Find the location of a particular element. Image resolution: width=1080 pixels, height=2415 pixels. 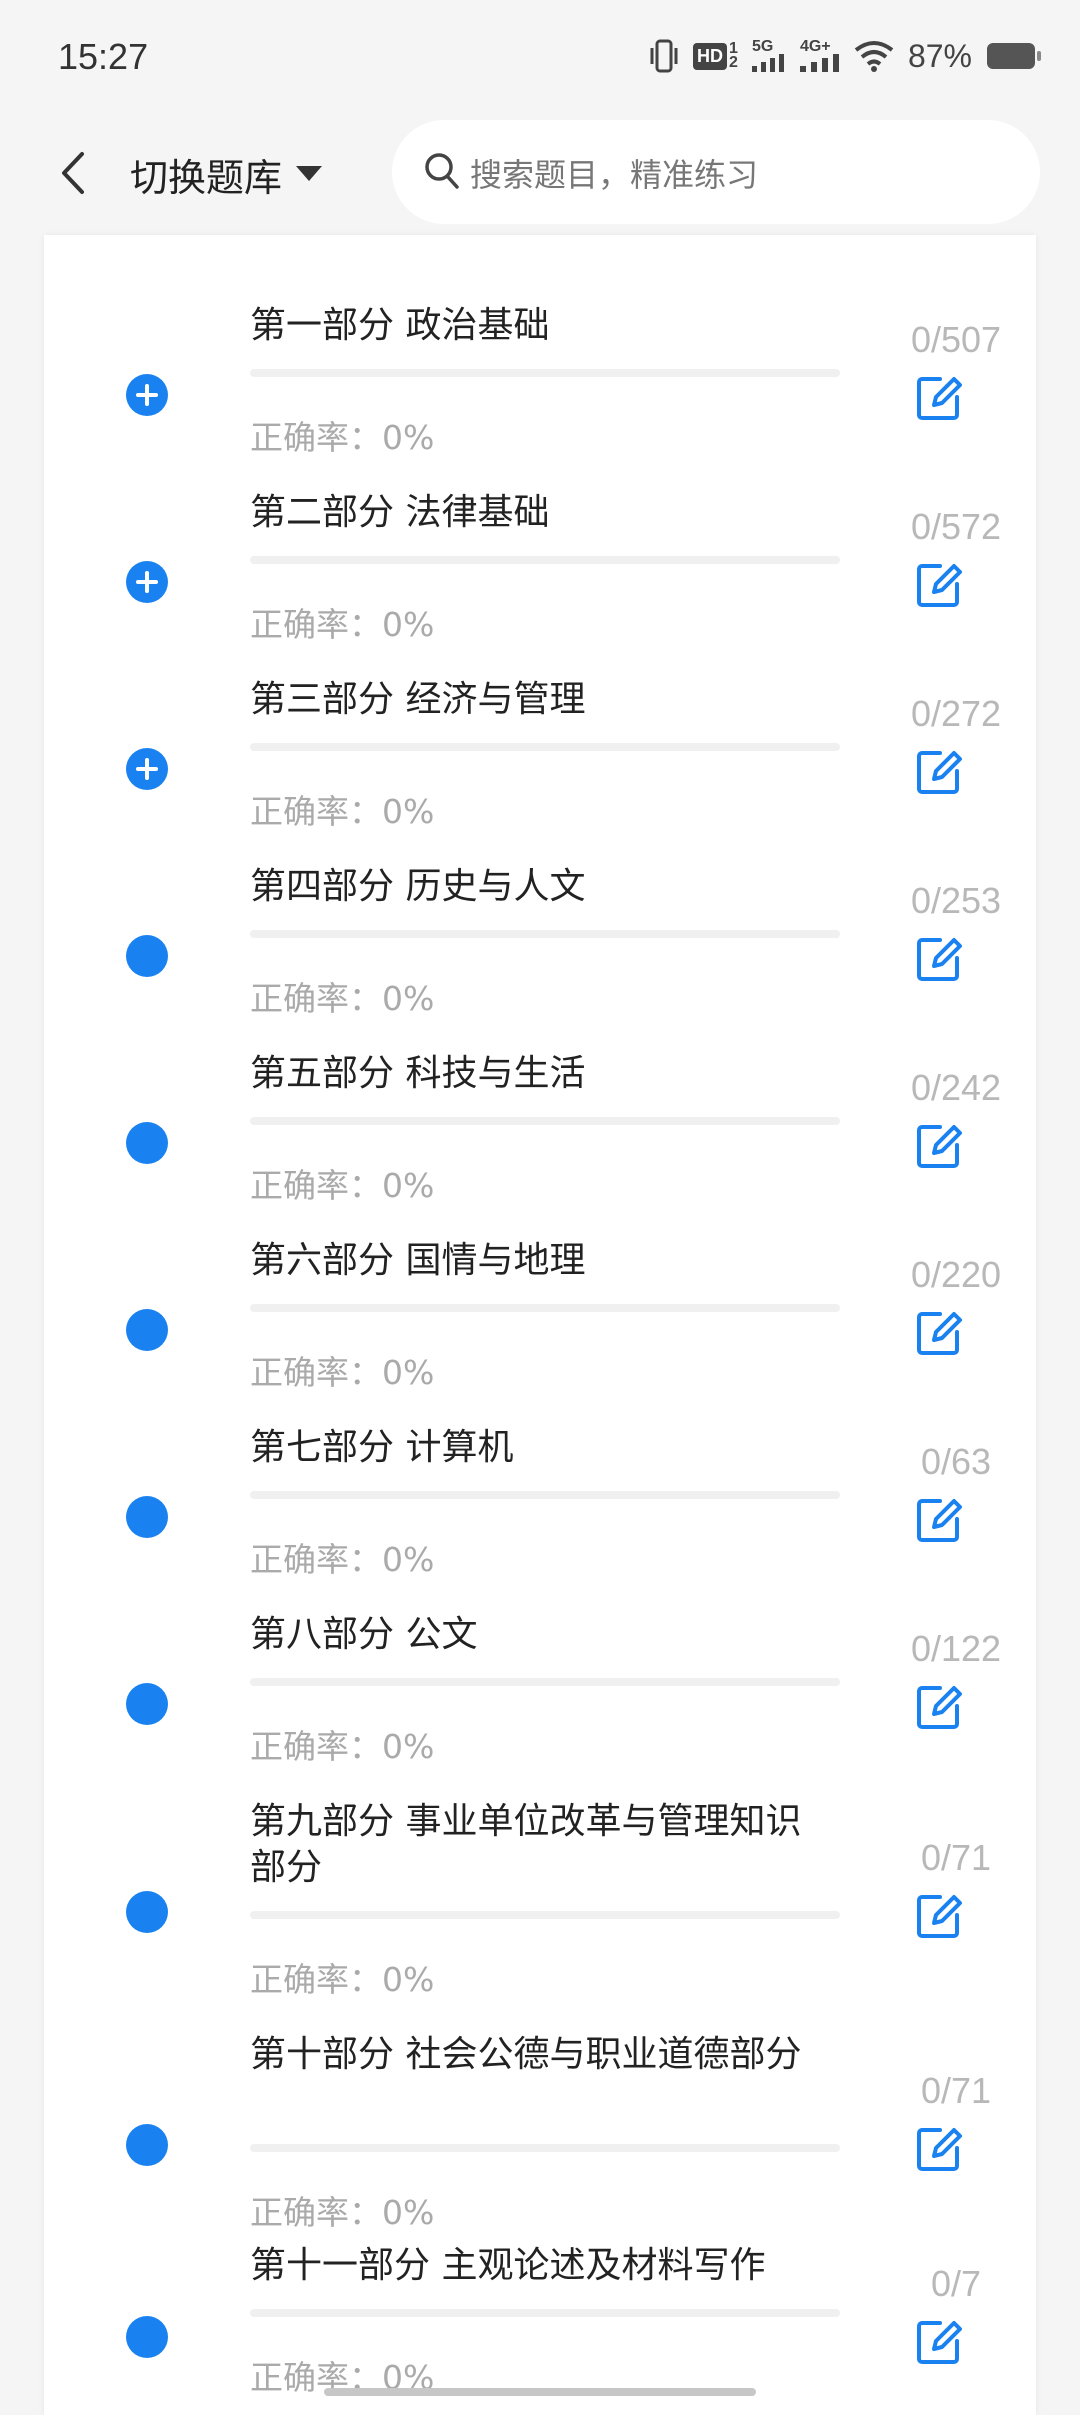

vibrate-icon is located at coordinates (664, 56).